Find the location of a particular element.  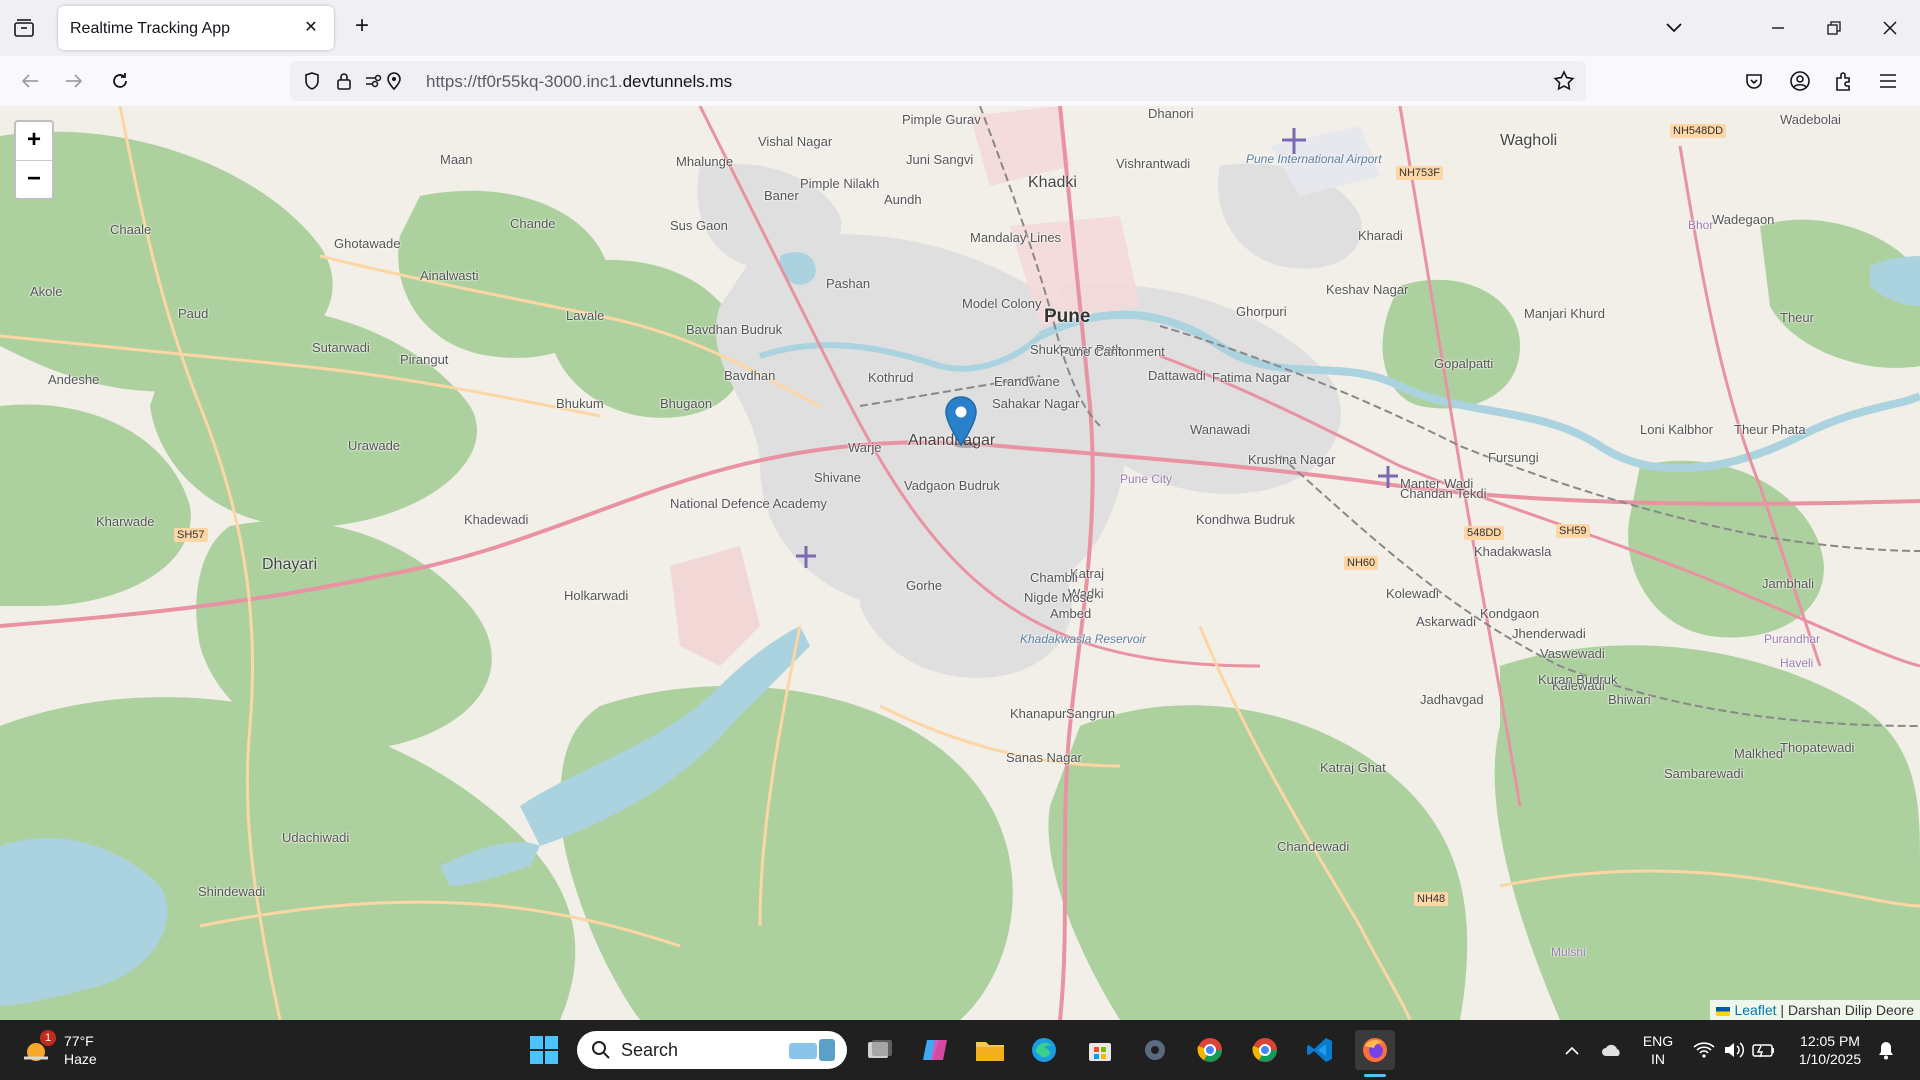

account-icon is located at coordinates (1800, 81).